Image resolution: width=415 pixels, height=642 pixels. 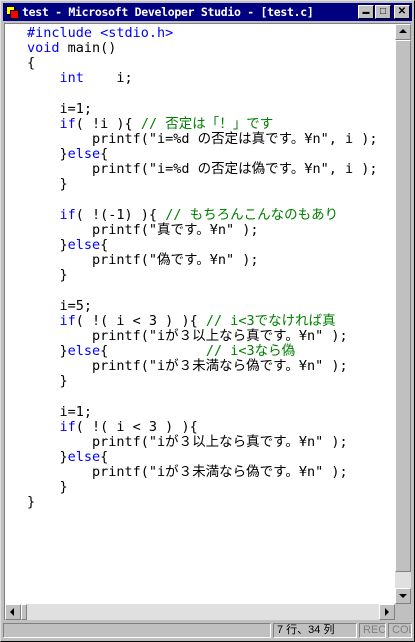 I want to click on code-text: printf("i=%d の否定は偽です。¥n", i );, so click(x=202, y=169).